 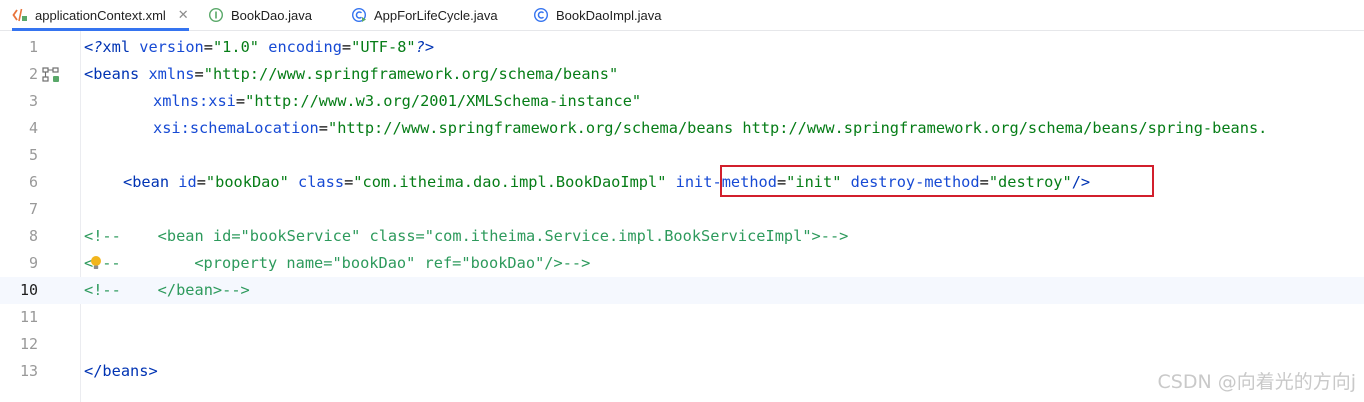 What do you see at coordinates (259, 47) in the screenshot?
I see `line-content: <?xml version="1.0" encoding="UTF-8"?>` at bounding box center [259, 47].